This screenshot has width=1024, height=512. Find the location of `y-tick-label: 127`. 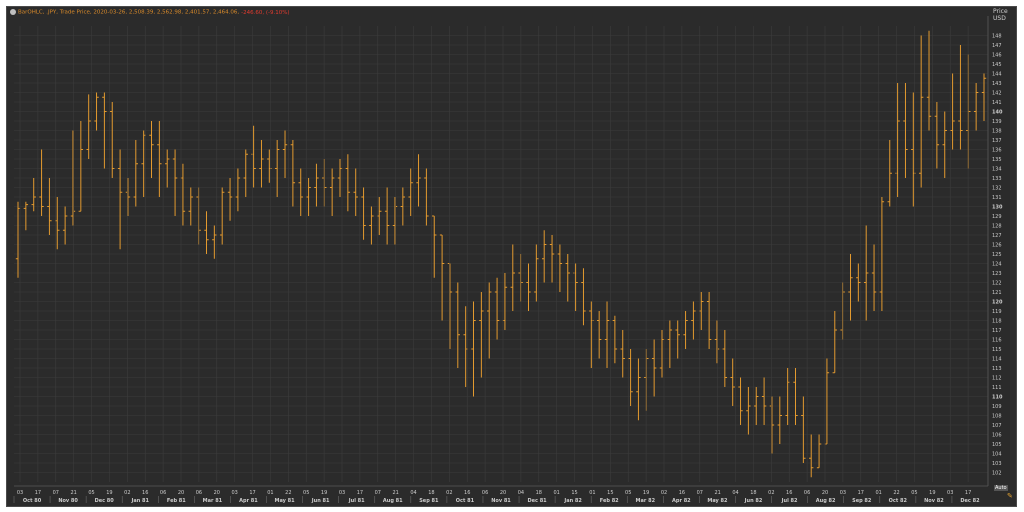

y-tick-label: 127 is located at coordinates (997, 236).